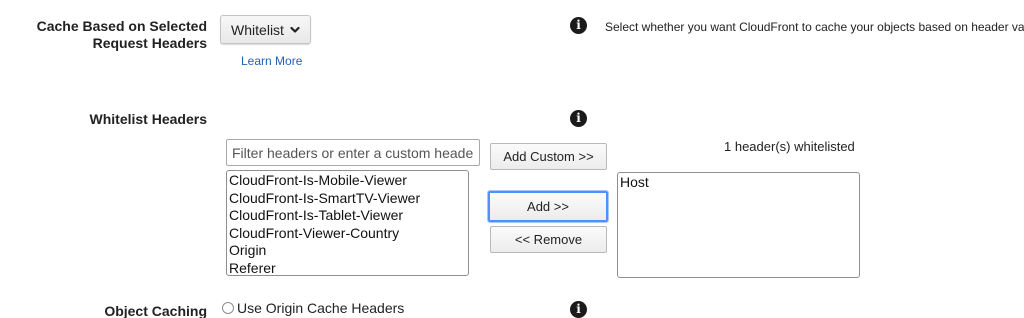 This screenshot has width=1024, height=318. I want to click on available-header-option: CloudFront-Viewer-Country, so click(347, 234).